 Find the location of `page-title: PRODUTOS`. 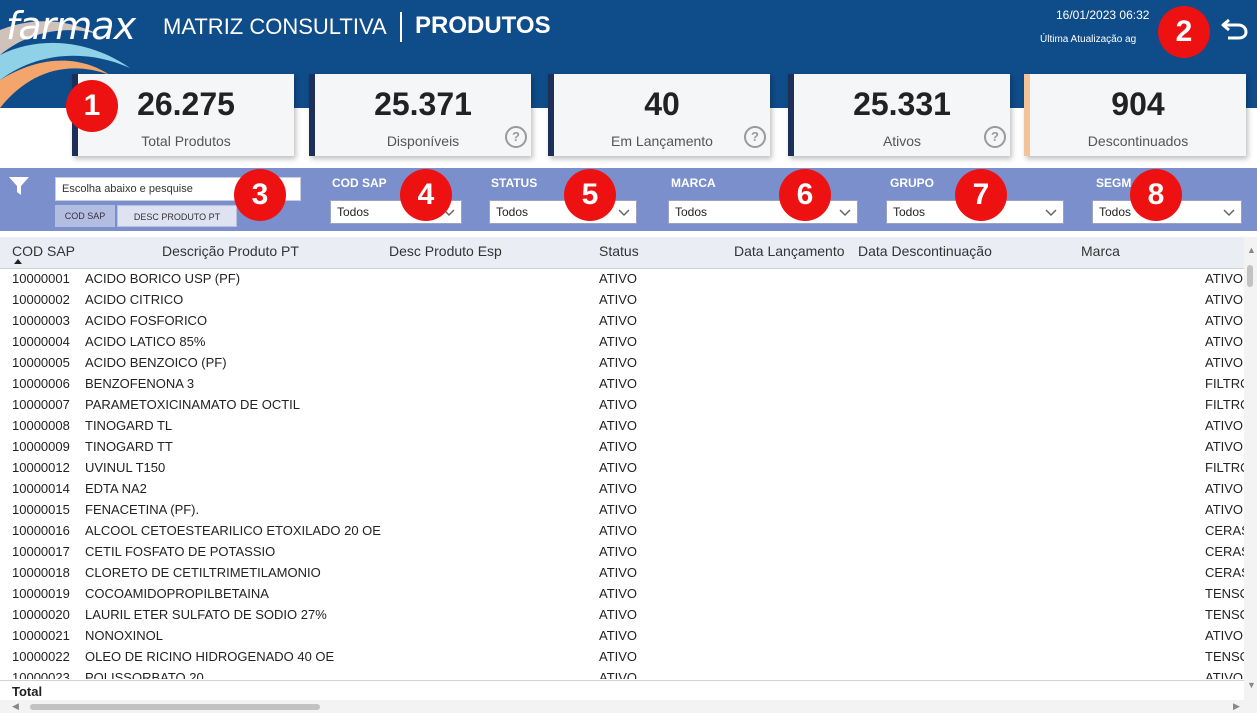

page-title: PRODUTOS is located at coordinates (483, 25).